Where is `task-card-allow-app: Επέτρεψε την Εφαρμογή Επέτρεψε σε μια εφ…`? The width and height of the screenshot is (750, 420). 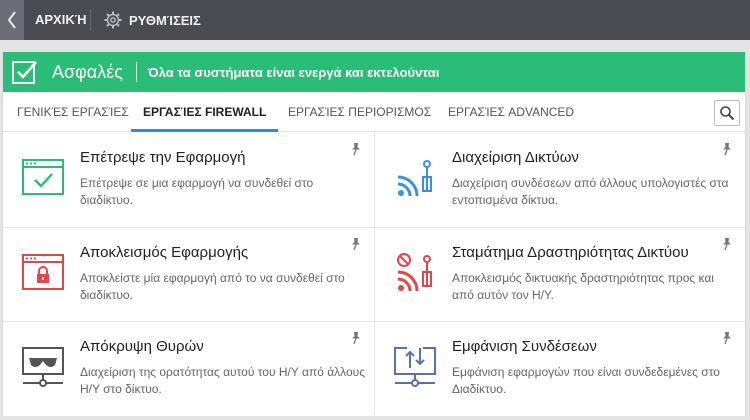 task-card-allow-app: Επέτρεψε την Εφαρμογή Επέτρεψε σε μια εφ… is located at coordinates (188, 180).